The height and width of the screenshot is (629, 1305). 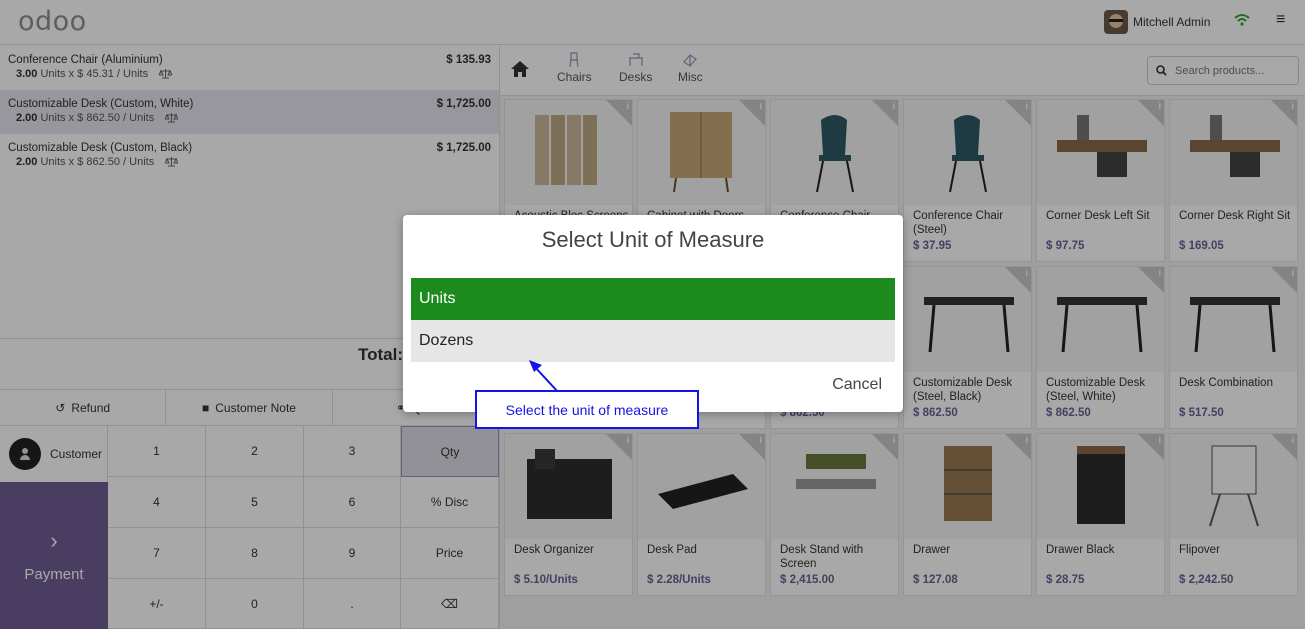 What do you see at coordinates (857, 385) in the screenshot?
I see `cancel-button: Cancel` at bounding box center [857, 385].